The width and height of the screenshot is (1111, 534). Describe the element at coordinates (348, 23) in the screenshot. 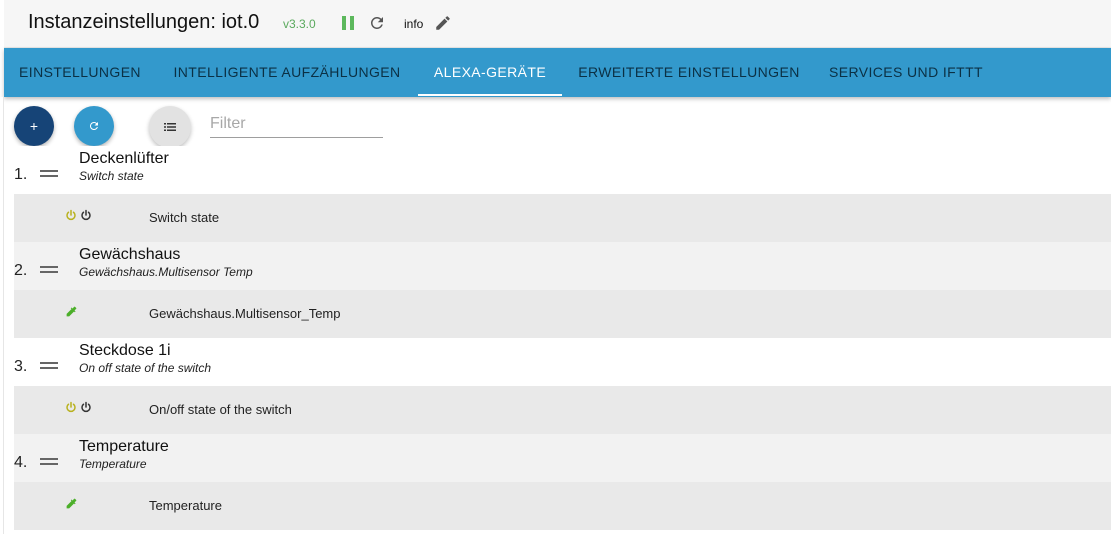

I see `pause-icon` at that location.